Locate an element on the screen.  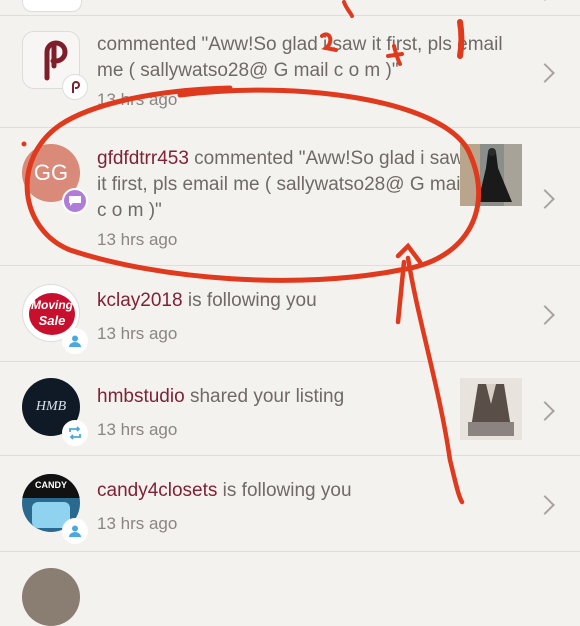
notification-text: hmbstudio shared your listing is located at coordinates (283, 397).